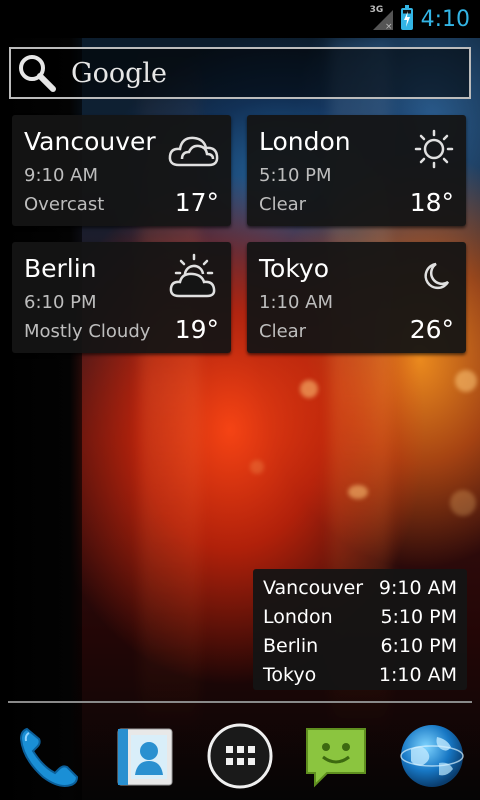  Describe the element at coordinates (305, 141) in the screenshot. I see `weather-city: London` at that location.